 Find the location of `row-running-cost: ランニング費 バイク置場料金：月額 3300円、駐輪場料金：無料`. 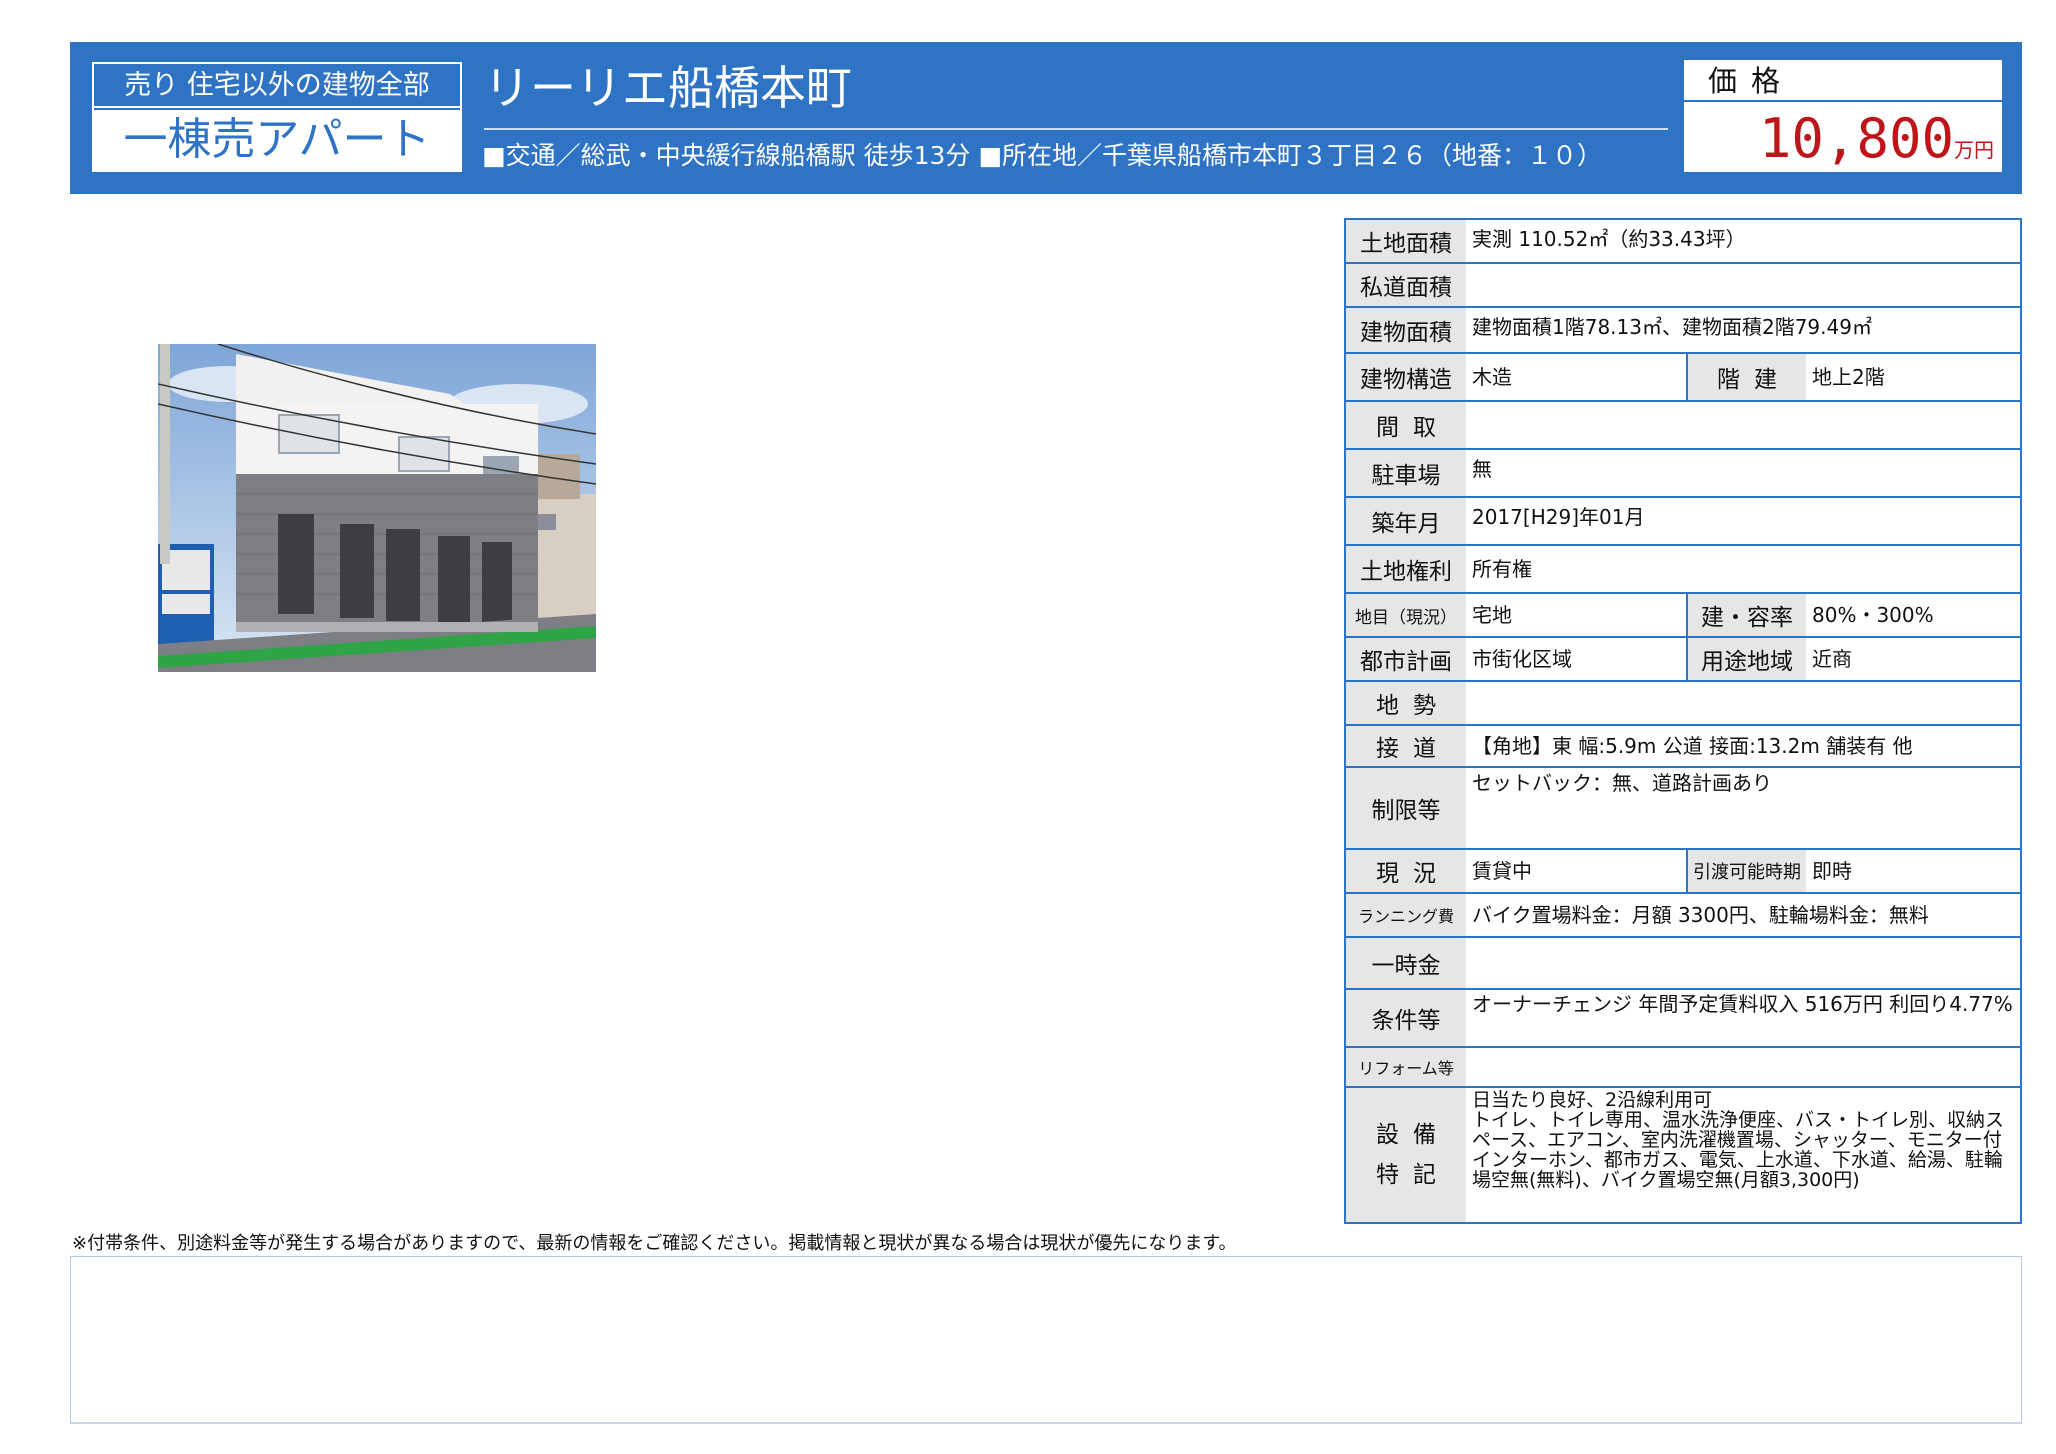

row-running-cost: ランニング費 バイク置場料金：月額 3300円、駐輪場料金：無料 is located at coordinates (1683, 916).